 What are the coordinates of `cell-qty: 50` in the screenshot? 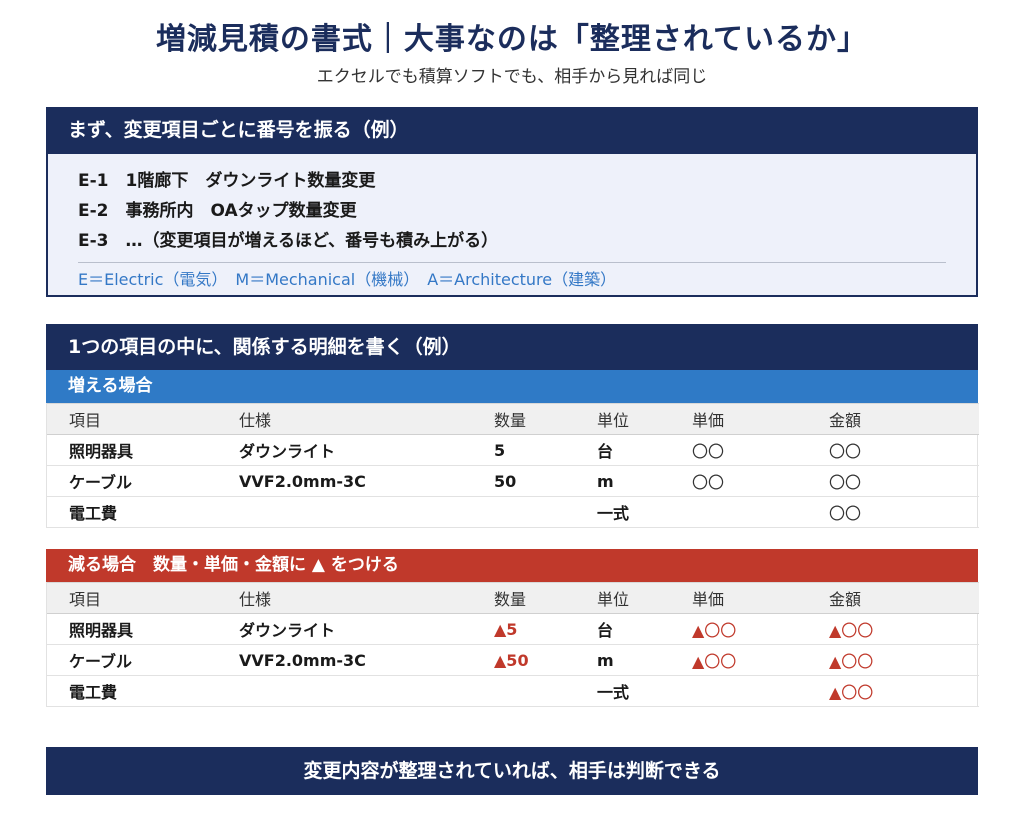 It's located at (523, 481).